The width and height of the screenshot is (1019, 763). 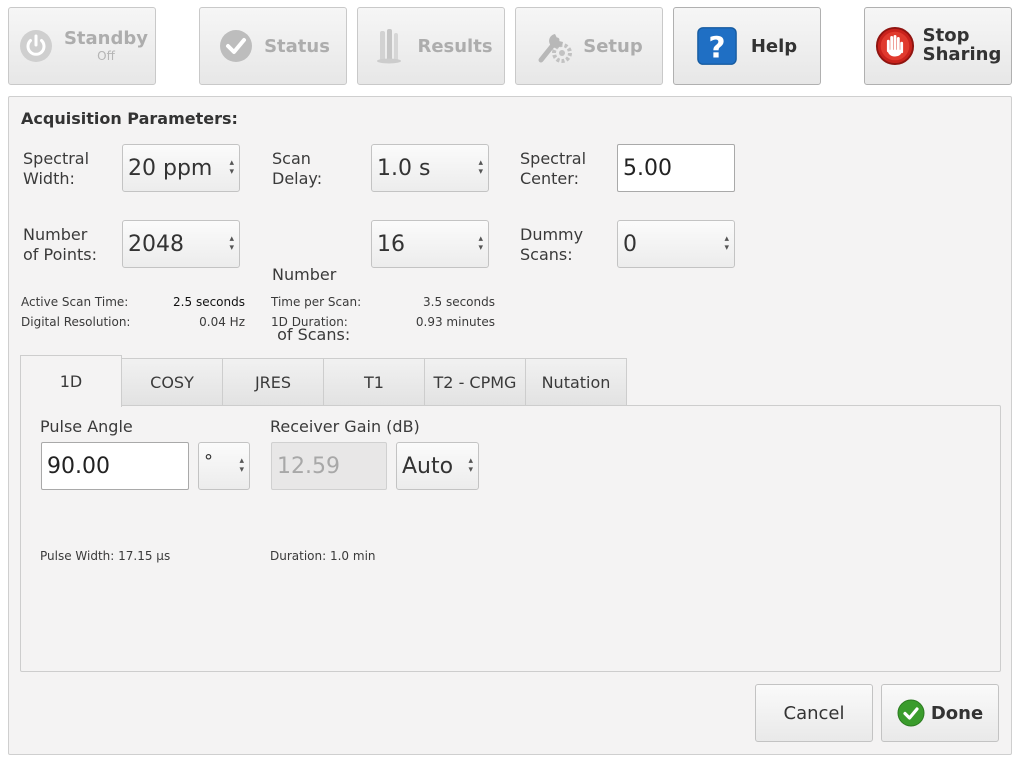 I want to click on check-circle-icon, so click(x=911, y=713).